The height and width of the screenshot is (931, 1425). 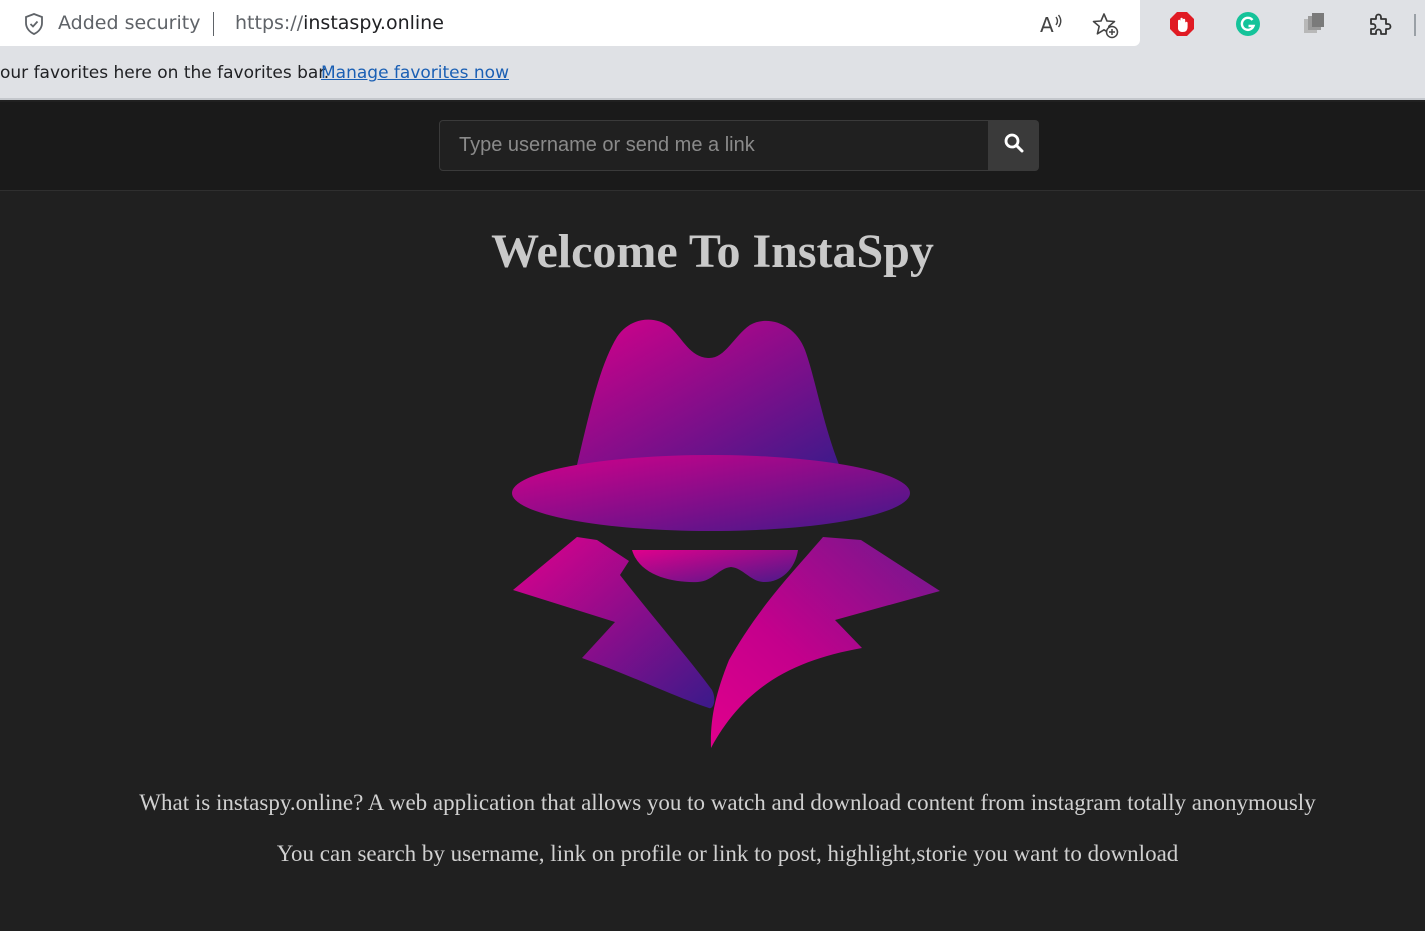 What do you see at coordinates (1415, 25) in the screenshot?
I see `toolbar-separator` at bounding box center [1415, 25].